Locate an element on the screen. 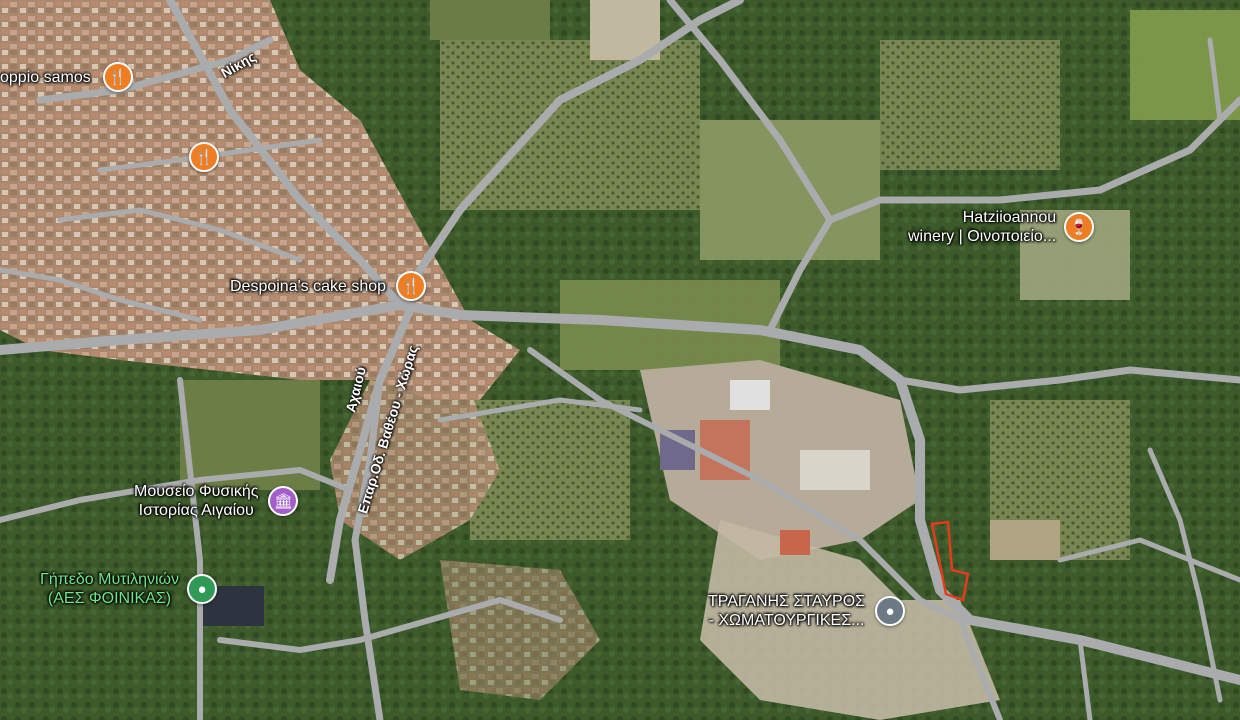  poi-label-line: Hatziioannou is located at coordinates (1009, 217).